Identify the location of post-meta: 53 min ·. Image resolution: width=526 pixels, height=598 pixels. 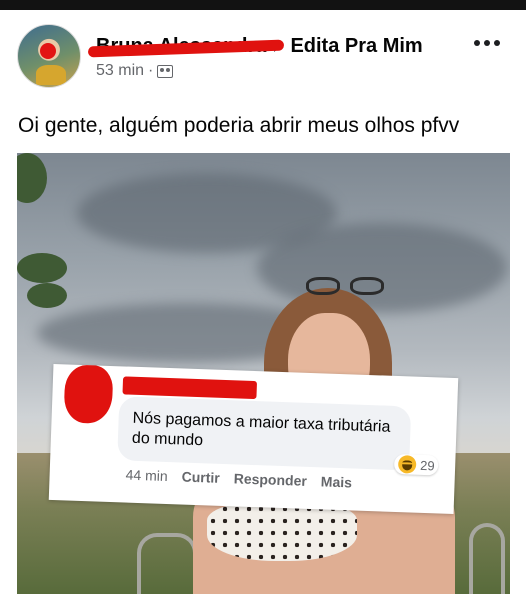
(135, 71).